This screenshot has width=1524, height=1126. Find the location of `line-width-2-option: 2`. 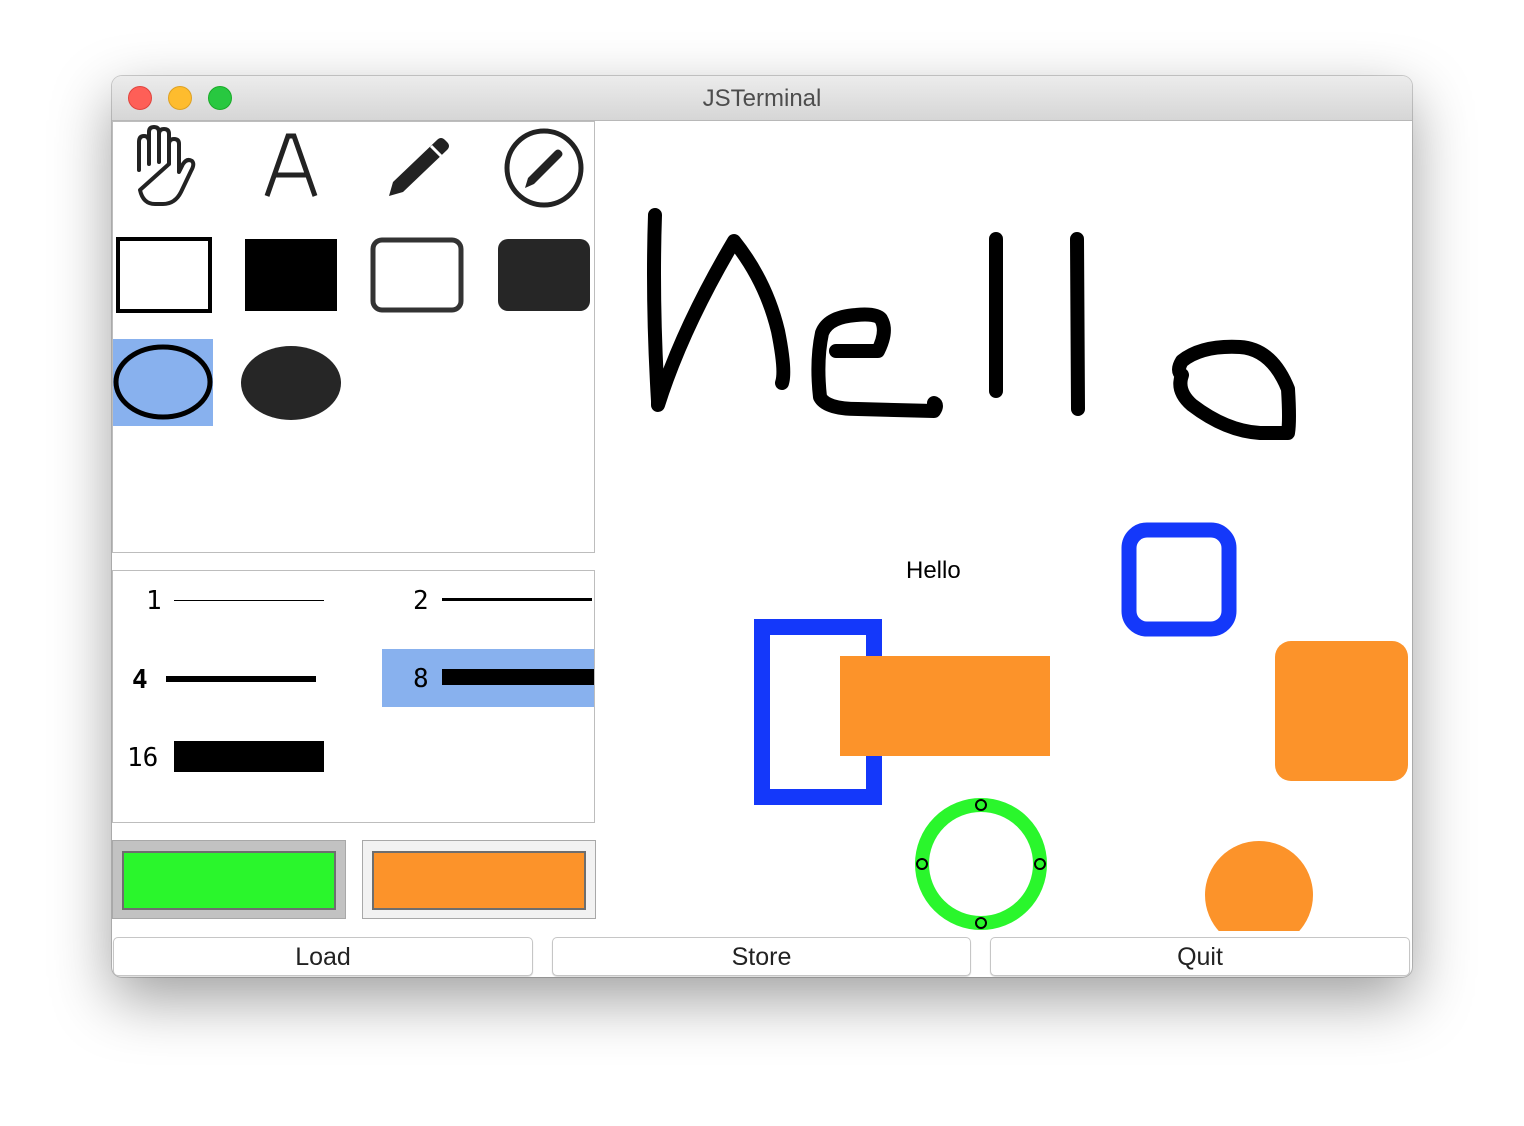

line-width-2-option: 2 is located at coordinates (487, 601).